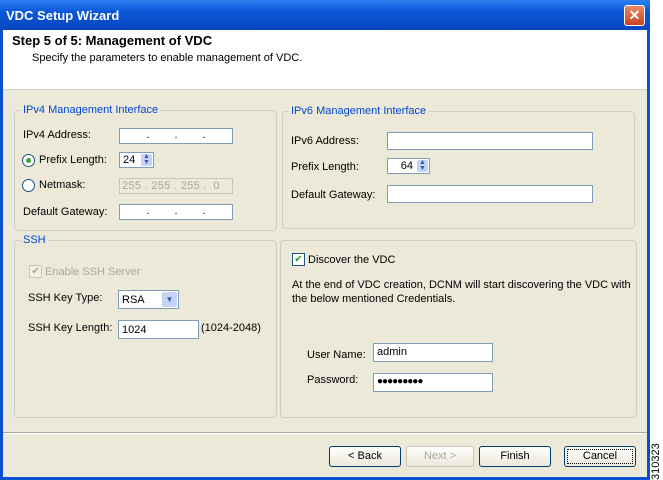  I want to click on ssh-key-type-select: RSA ▼, so click(148, 299).